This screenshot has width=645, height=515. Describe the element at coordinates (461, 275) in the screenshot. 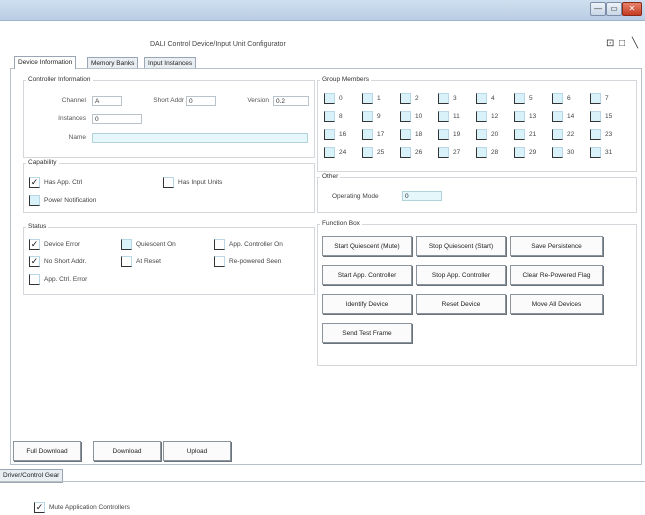

I see `stop-app-controller-button: Stop App. Controller` at that location.